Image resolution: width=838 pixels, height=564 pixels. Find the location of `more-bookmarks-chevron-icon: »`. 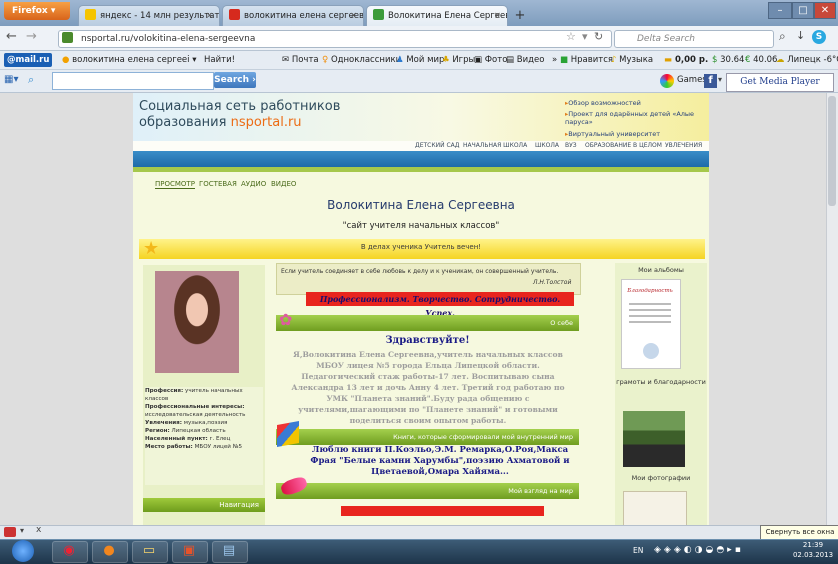

more-bookmarks-chevron-icon: » is located at coordinates (554, 60).